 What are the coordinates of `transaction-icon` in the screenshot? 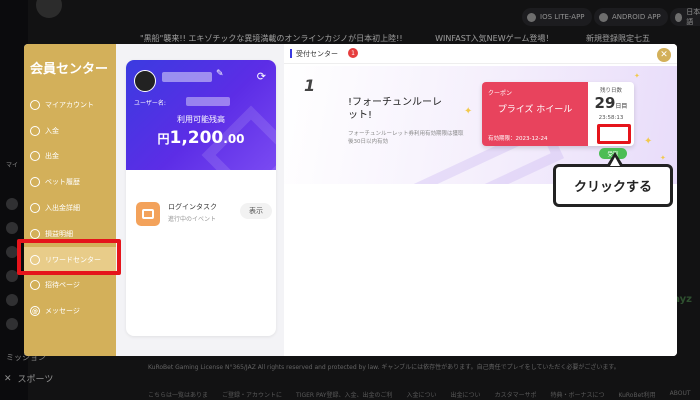 It's located at (35, 208).